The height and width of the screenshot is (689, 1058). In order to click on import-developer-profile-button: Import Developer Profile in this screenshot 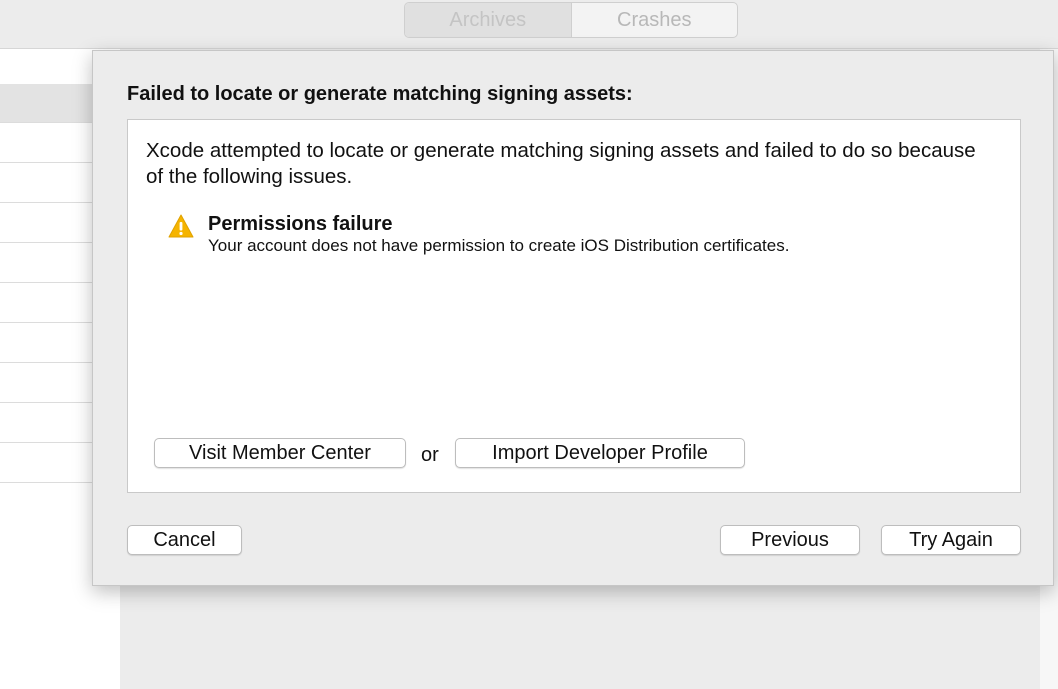, I will do `click(600, 453)`.